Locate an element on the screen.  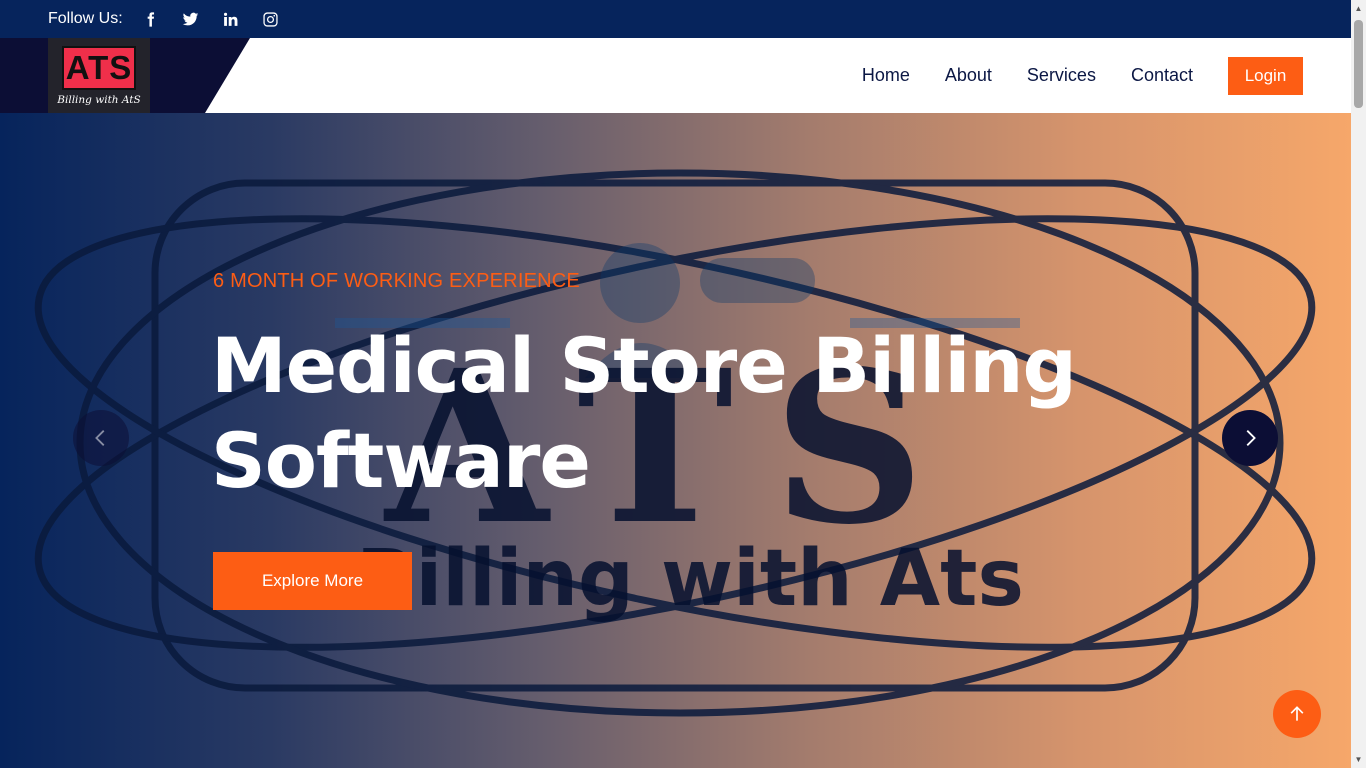
scroll-down-icon: ▼ is located at coordinates (1358, 759).